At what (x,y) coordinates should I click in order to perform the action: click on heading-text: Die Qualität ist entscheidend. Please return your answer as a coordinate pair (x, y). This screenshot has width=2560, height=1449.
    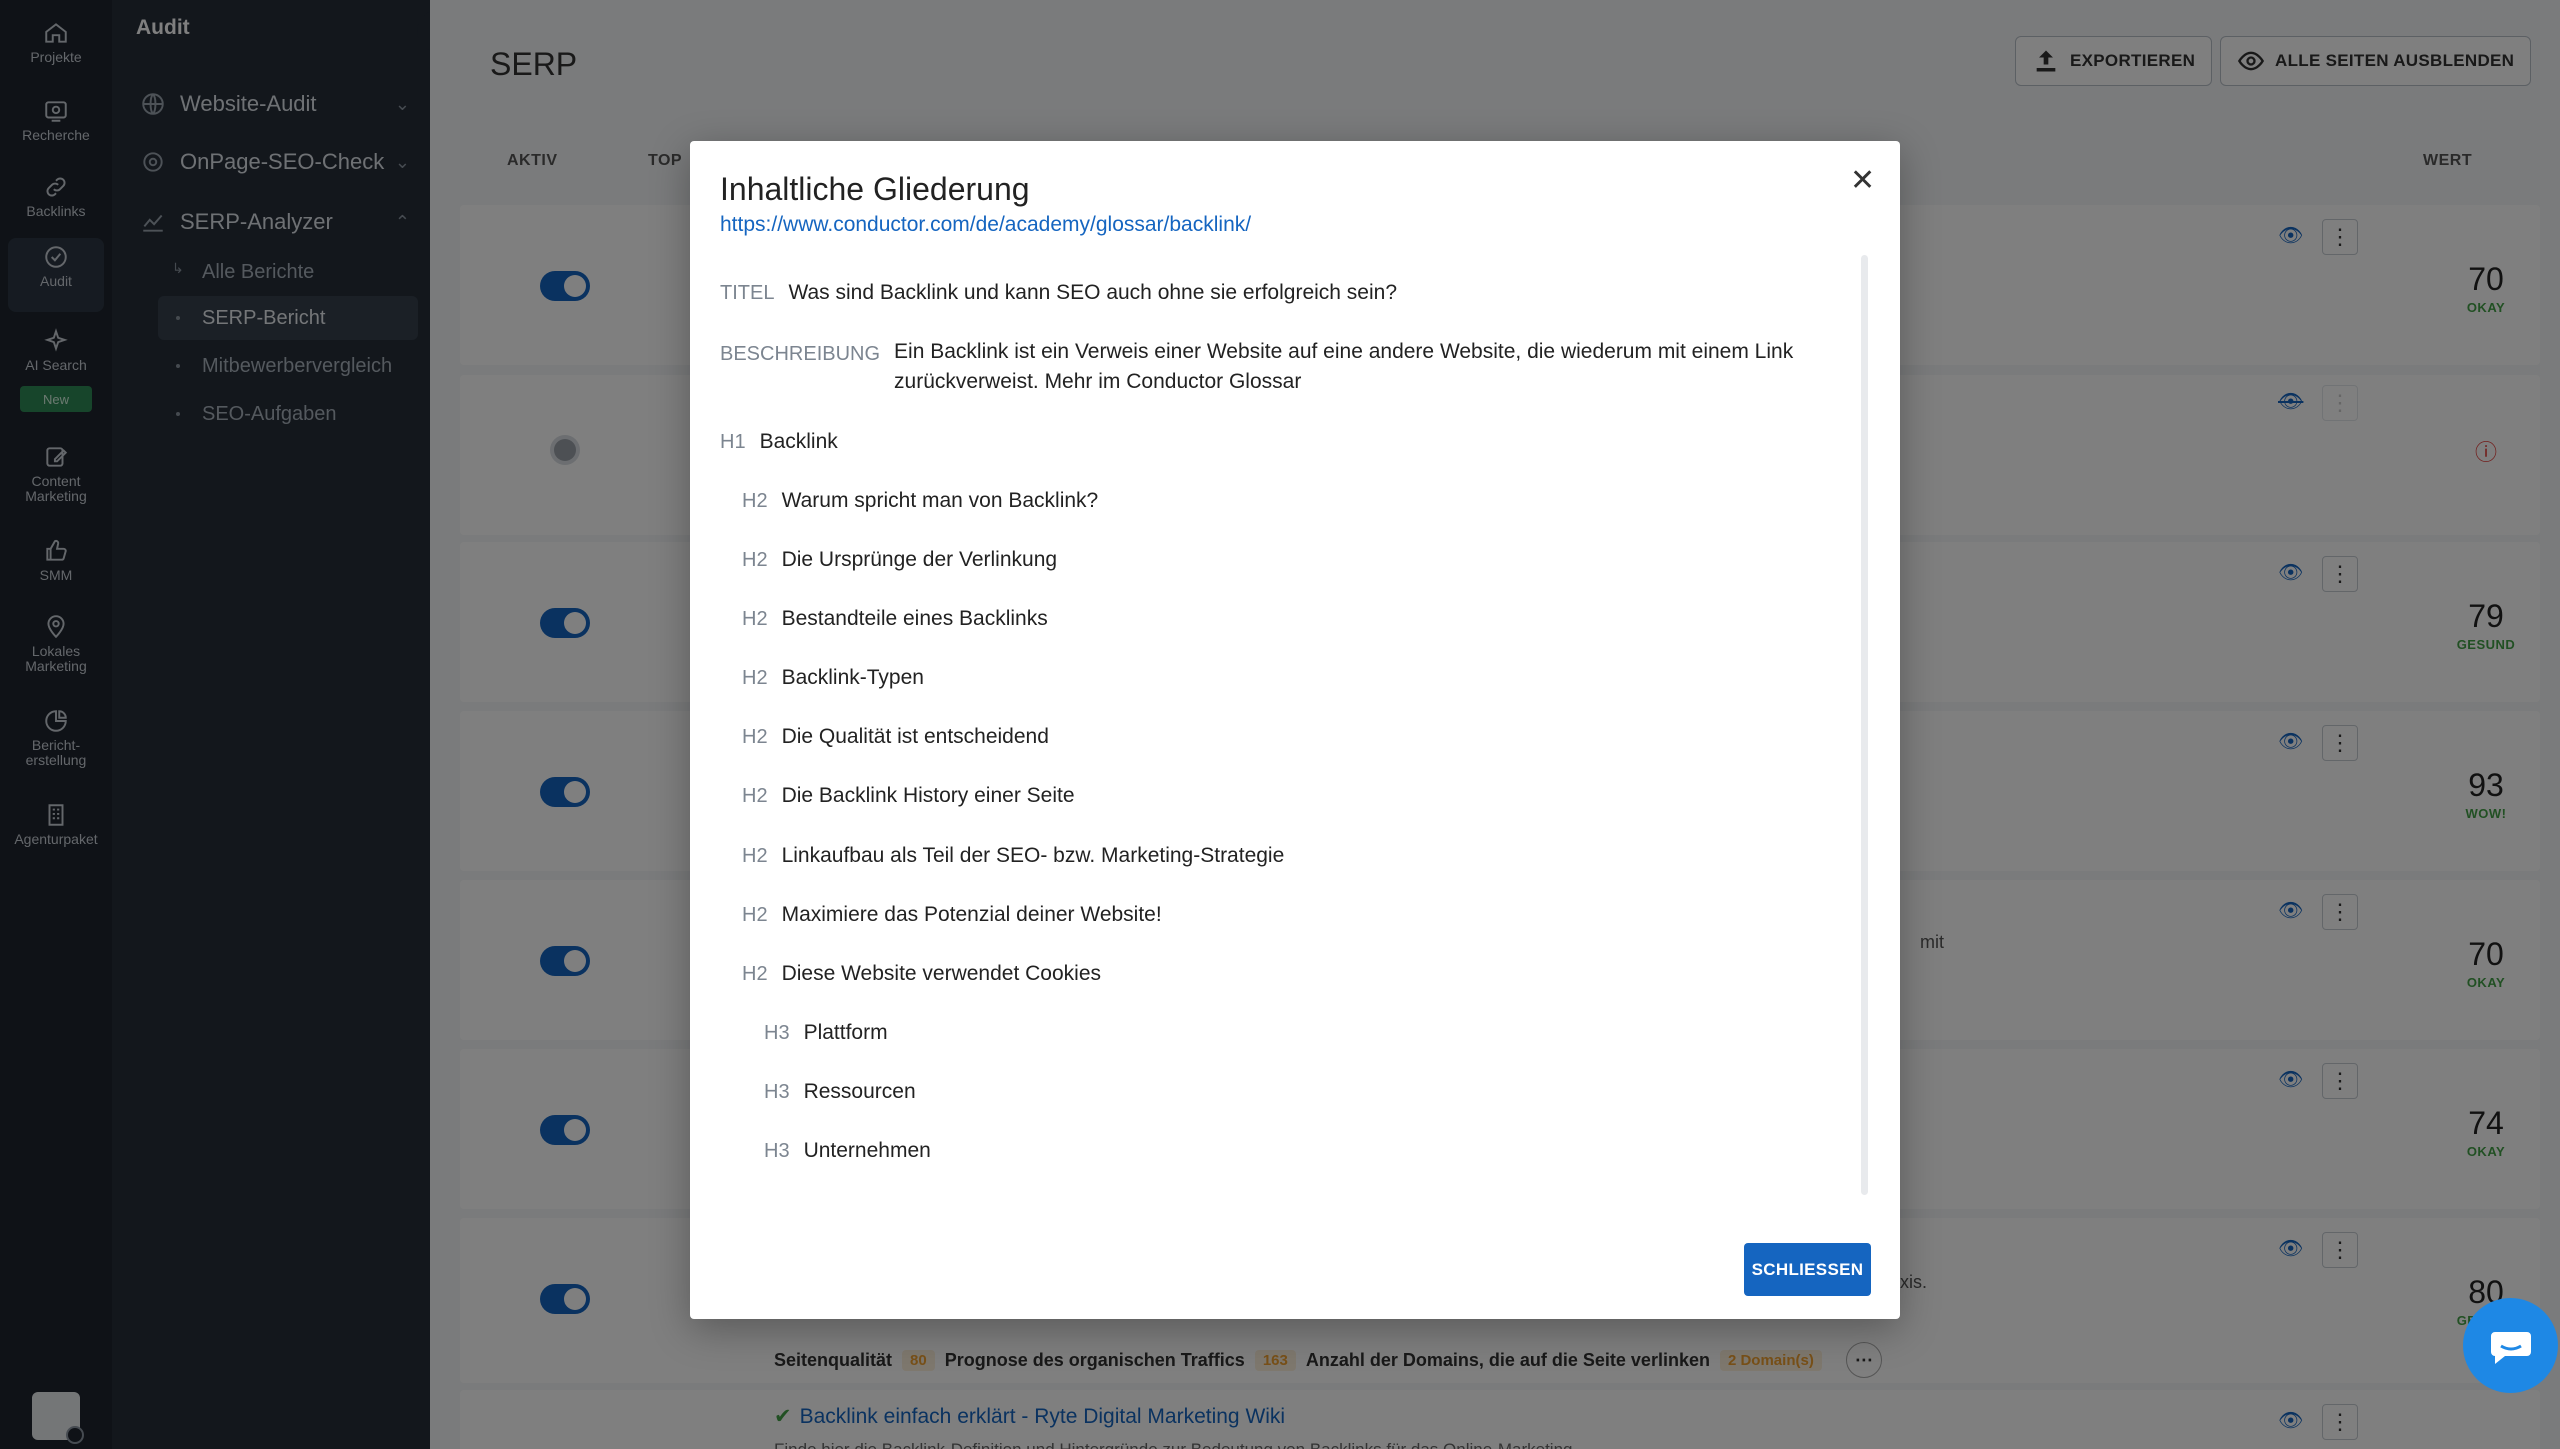
    Looking at the image, I should click on (915, 736).